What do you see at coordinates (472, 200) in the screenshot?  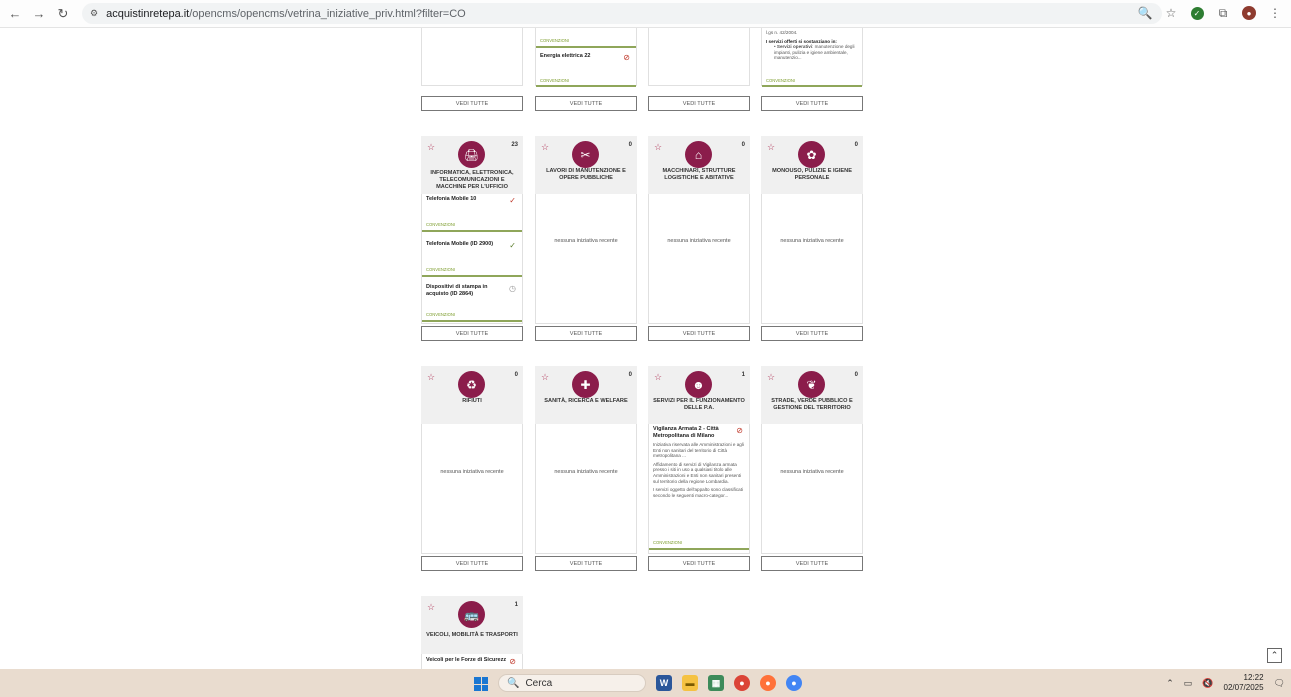 I see `initiative-item: Telefonia Mobile 10 ✓` at bounding box center [472, 200].